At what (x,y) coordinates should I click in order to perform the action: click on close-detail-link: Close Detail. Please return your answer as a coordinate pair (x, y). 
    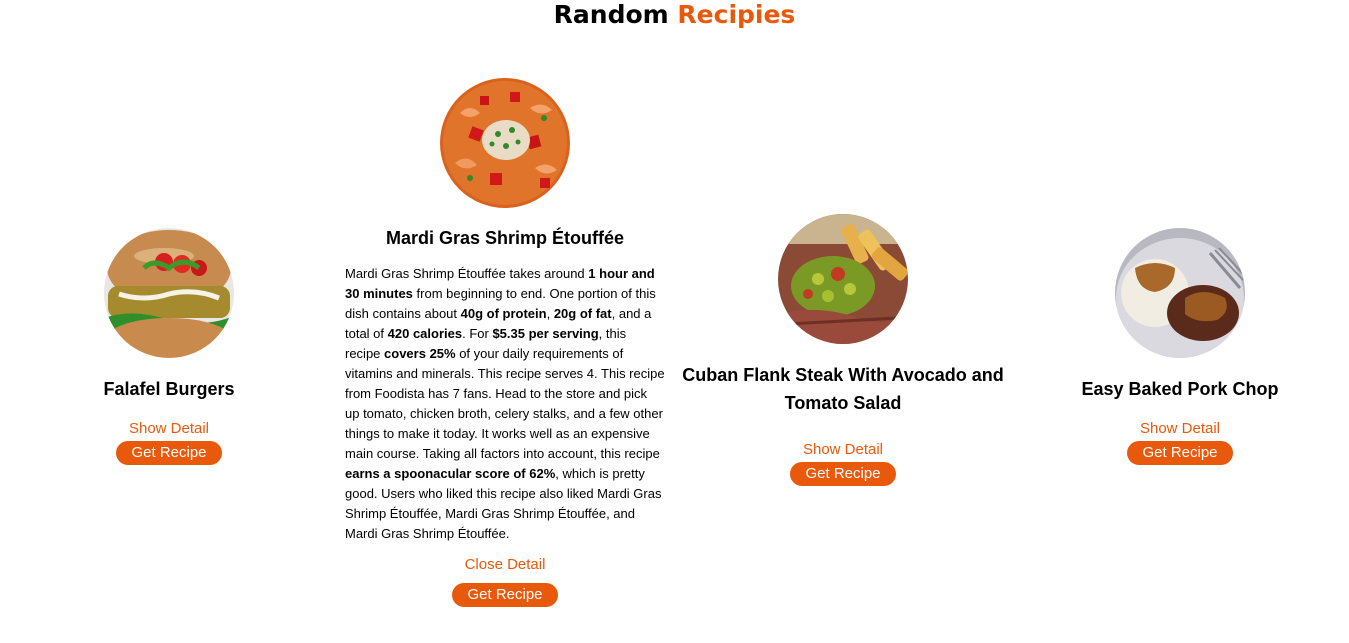
    Looking at the image, I should click on (505, 565).